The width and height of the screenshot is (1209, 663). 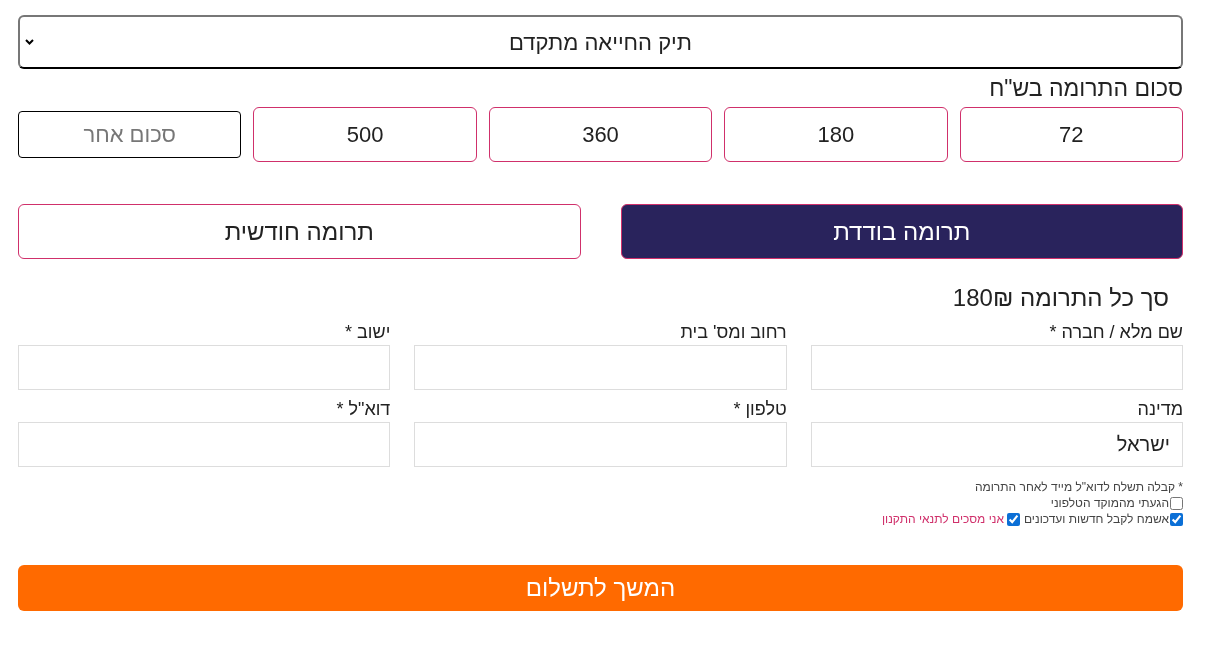 What do you see at coordinates (1160, 409) in the screenshot?
I see `field-label: מדינה` at bounding box center [1160, 409].